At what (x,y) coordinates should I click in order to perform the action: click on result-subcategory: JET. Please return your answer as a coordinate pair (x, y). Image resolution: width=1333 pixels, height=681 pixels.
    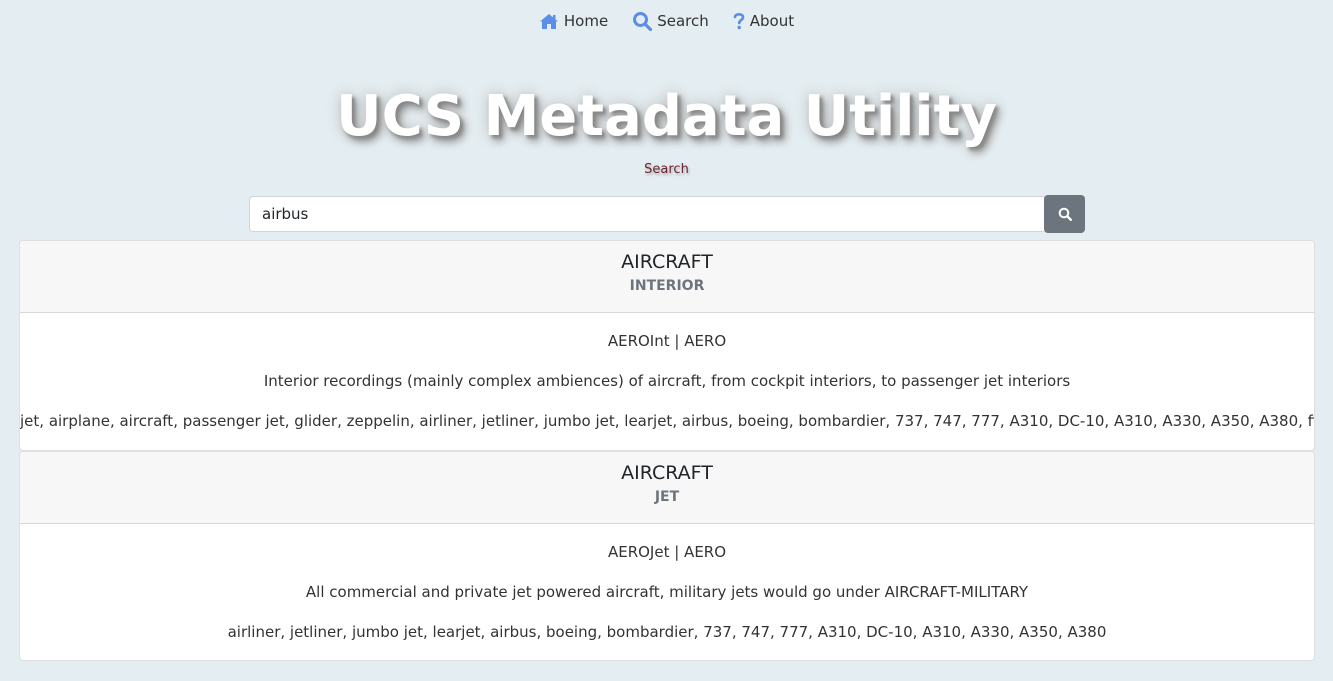
    Looking at the image, I should click on (667, 497).